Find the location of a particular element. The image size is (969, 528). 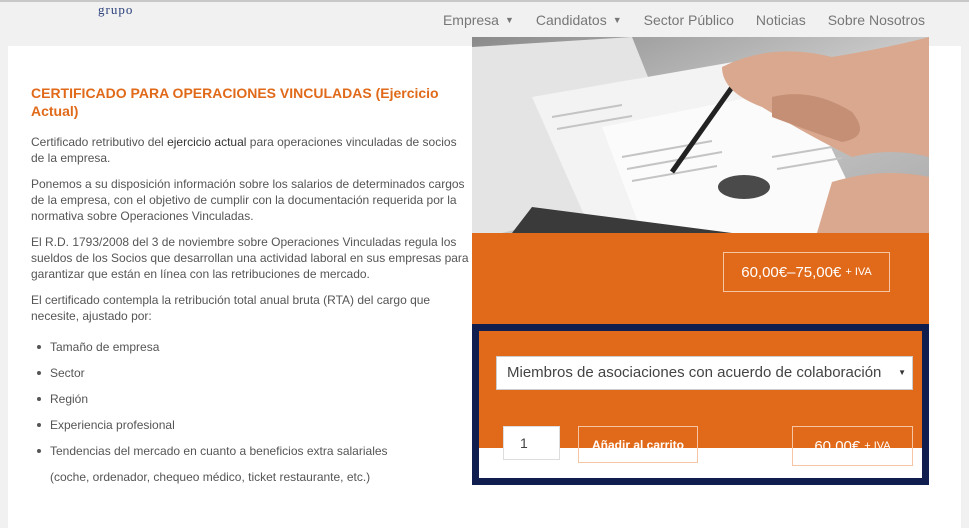

nav-item-empresa: Empresa ▼ is located at coordinates (478, 20).